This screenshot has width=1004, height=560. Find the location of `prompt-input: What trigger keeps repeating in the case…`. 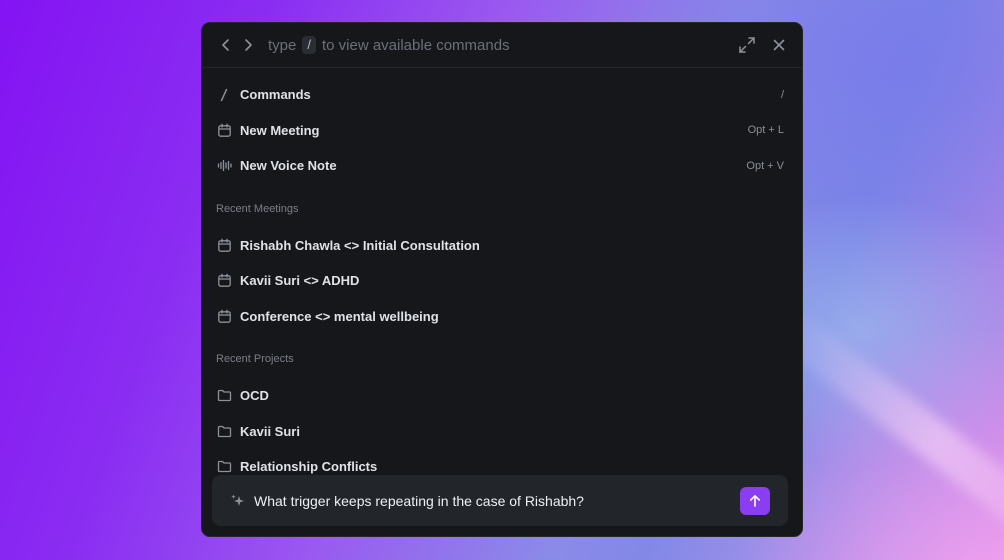

prompt-input: What trigger keeps repeating in the case… is located at coordinates (419, 501).